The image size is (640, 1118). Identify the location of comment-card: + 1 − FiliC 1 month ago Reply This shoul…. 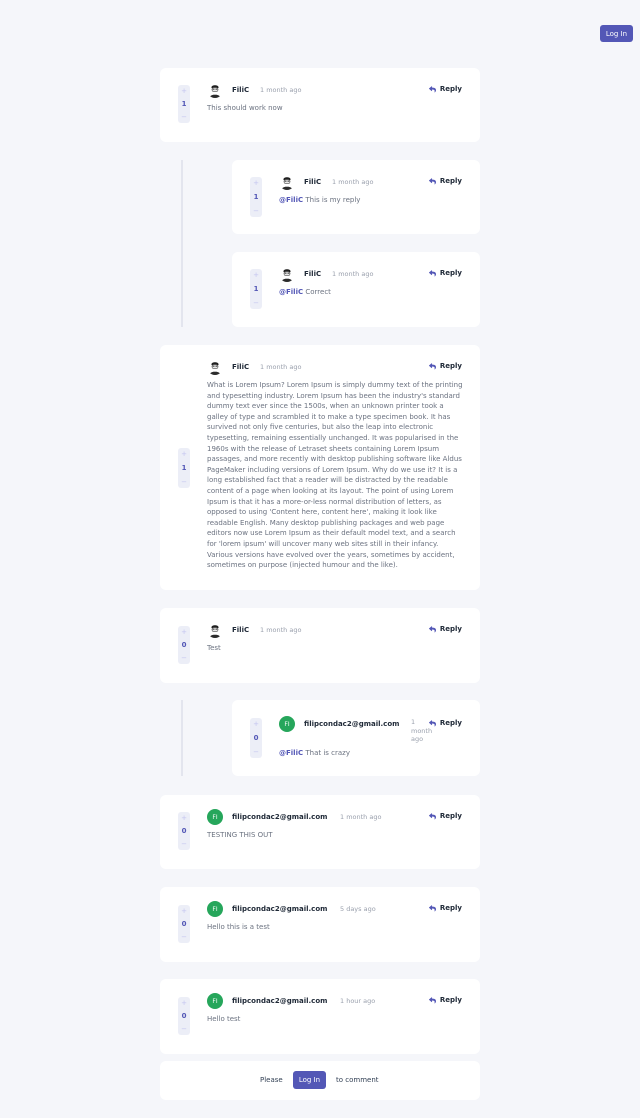
(320, 105).